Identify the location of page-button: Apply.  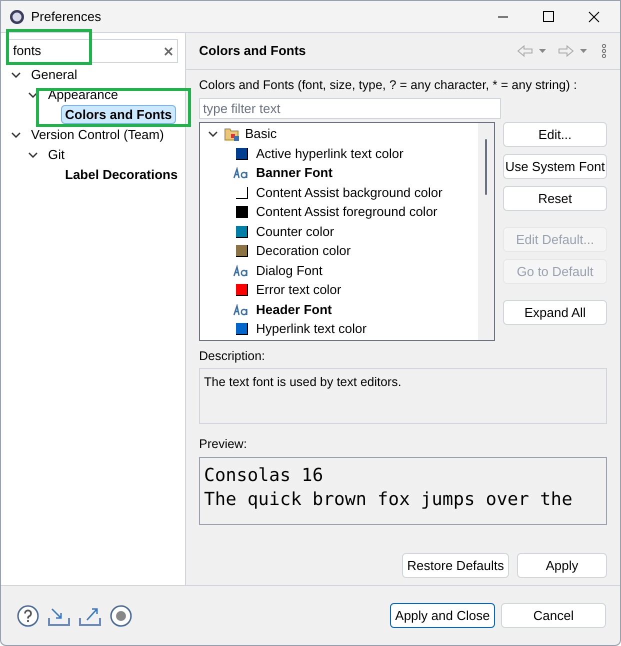
(562, 565).